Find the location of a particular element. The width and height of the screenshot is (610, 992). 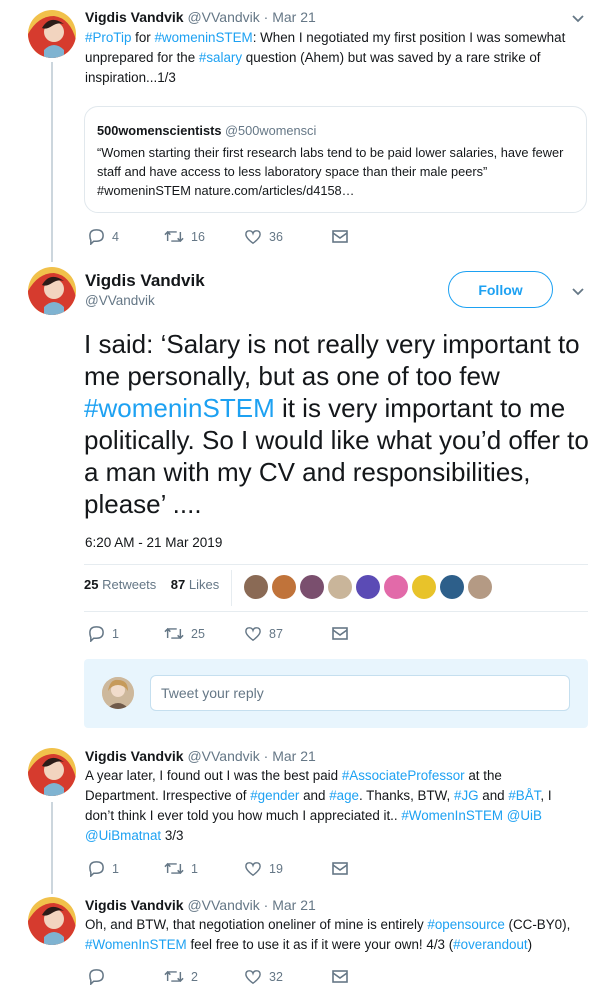

hashtag-link: #BÅT is located at coordinates (524, 795).